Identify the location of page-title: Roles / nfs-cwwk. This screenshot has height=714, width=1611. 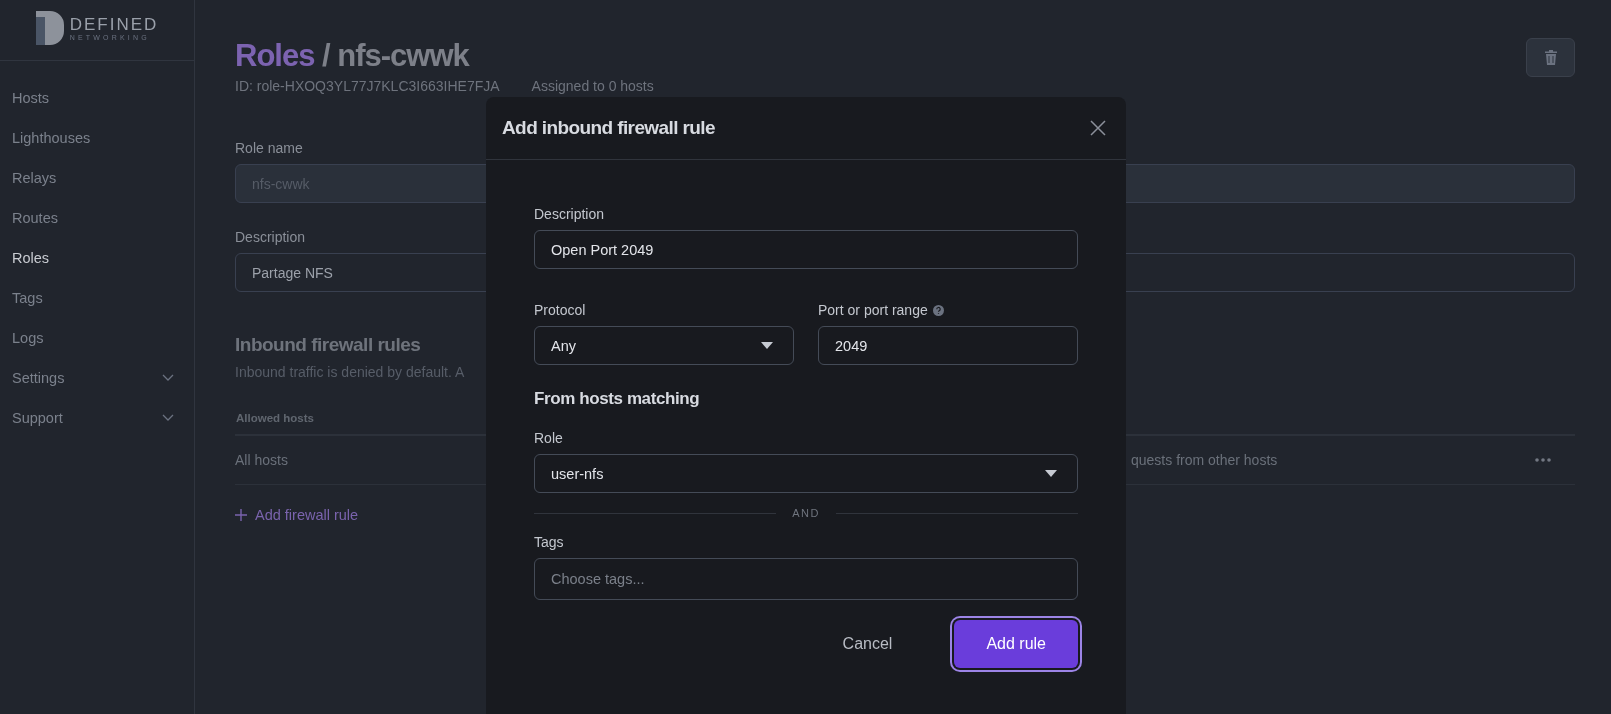
(353, 56).